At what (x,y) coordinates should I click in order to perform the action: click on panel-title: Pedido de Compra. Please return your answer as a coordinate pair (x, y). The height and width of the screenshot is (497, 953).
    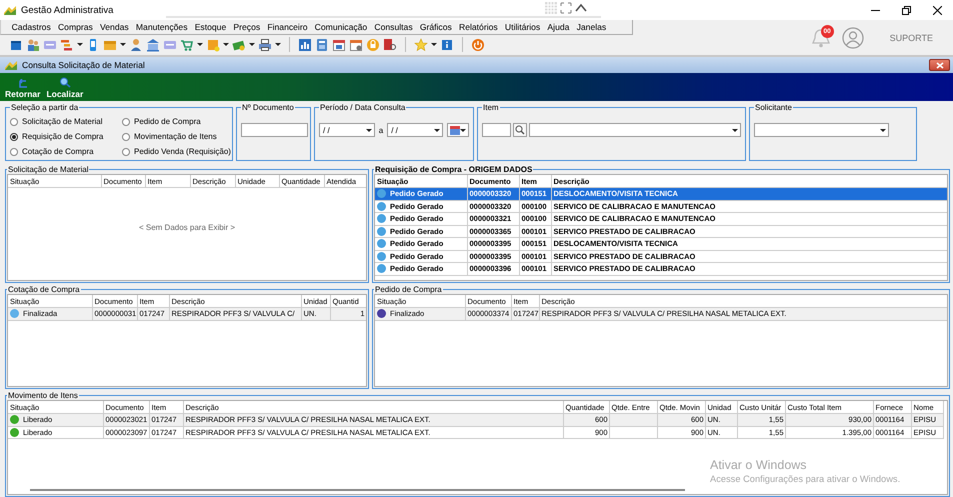
    Looking at the image, I should click on (408, 289).